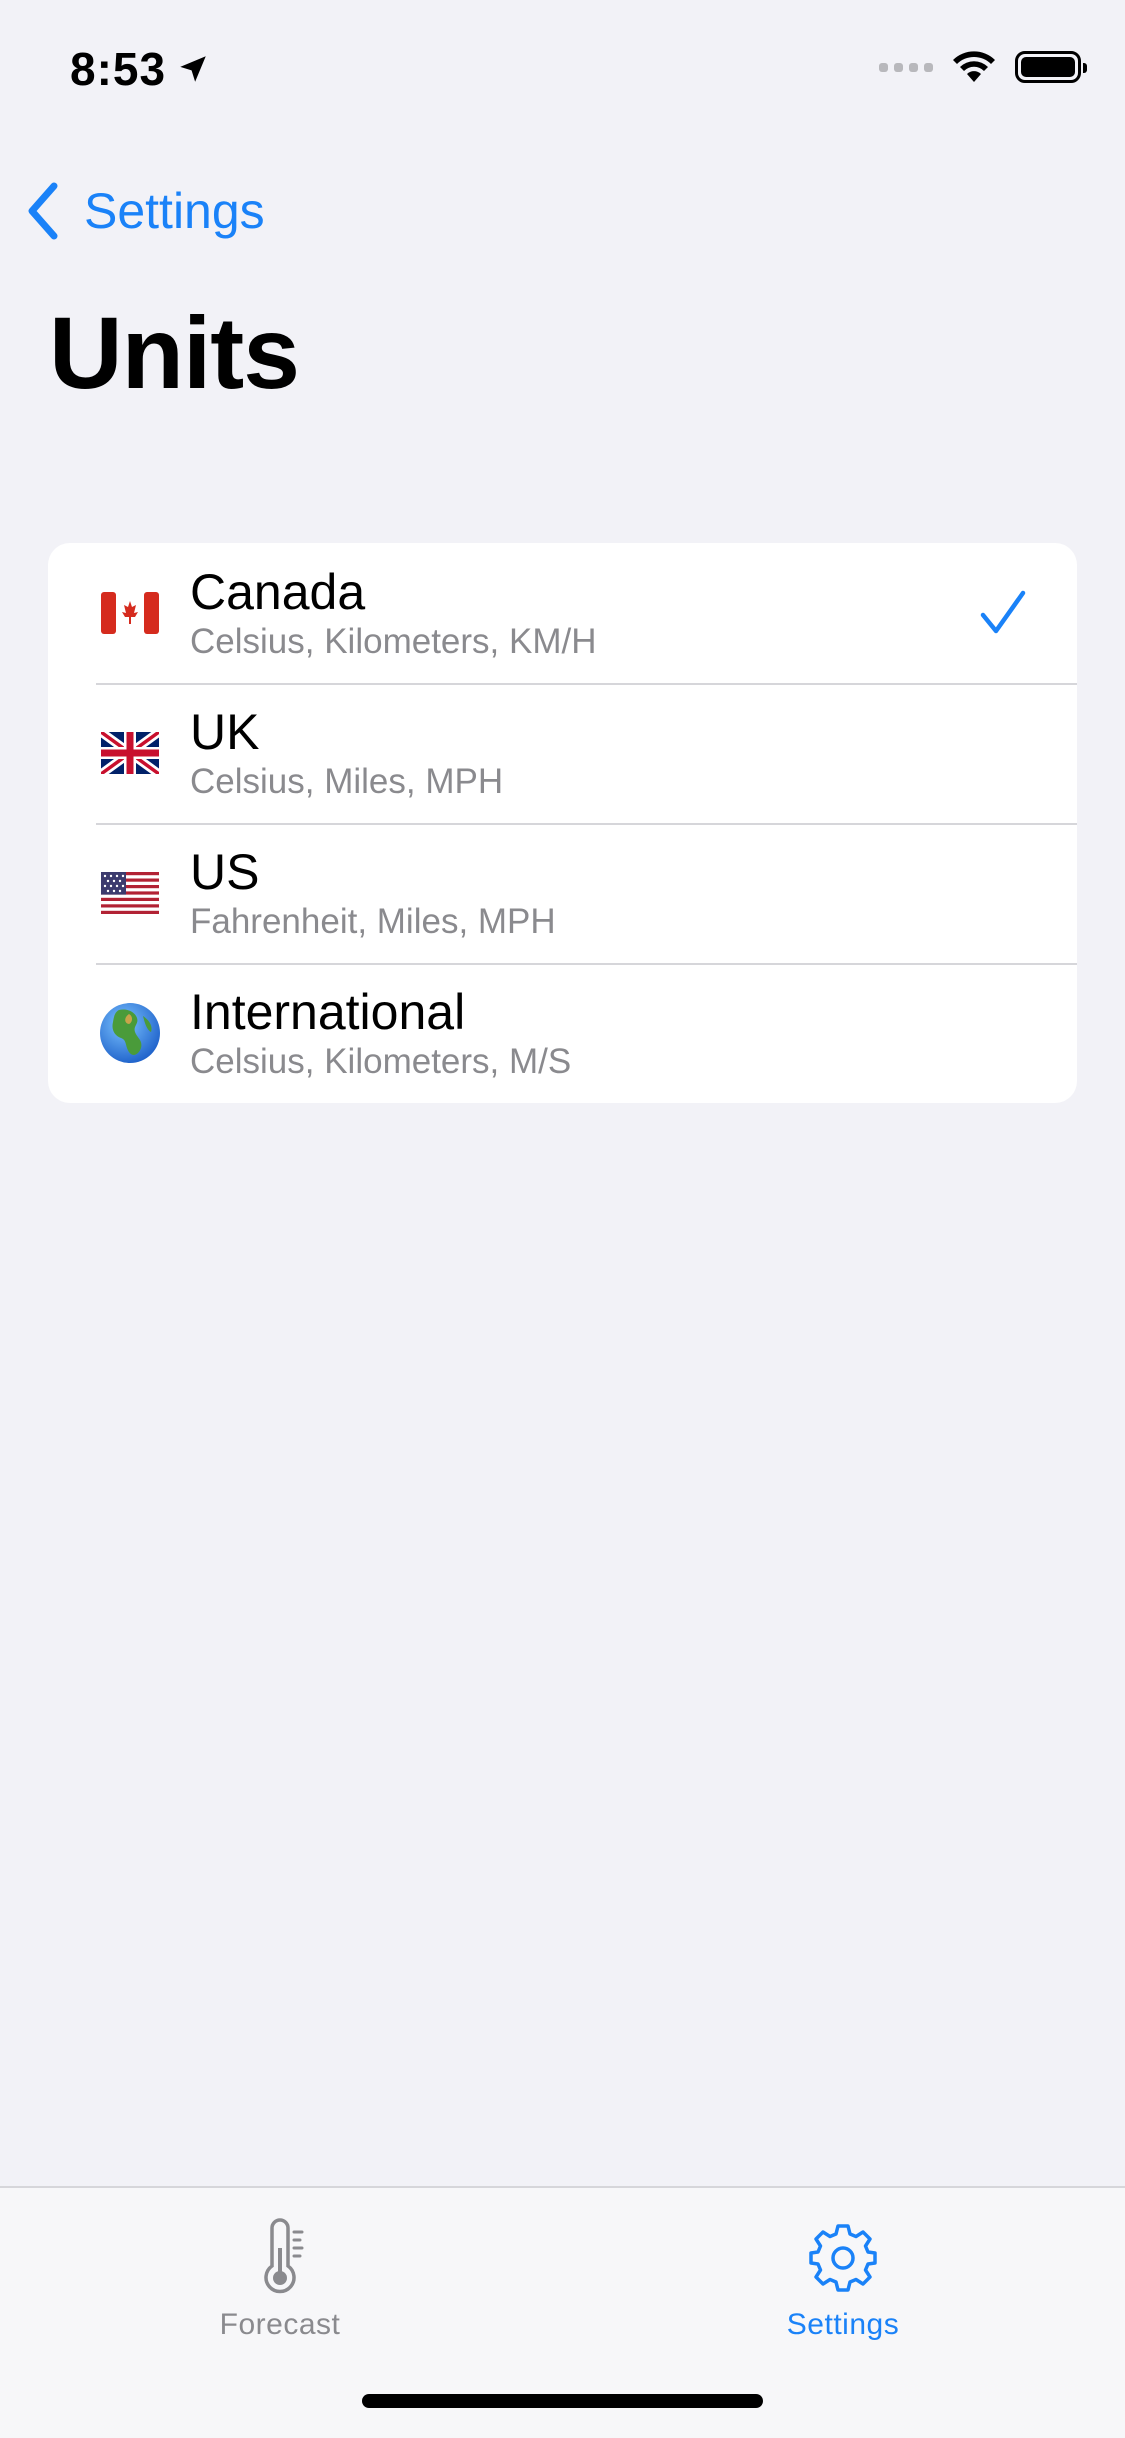 The image size is (1125, 2438). Describe the element at coordinates (393, 641) in the screenshot. I see `row-subtitle: Celsius, Kilometers, KM/H` at that location.